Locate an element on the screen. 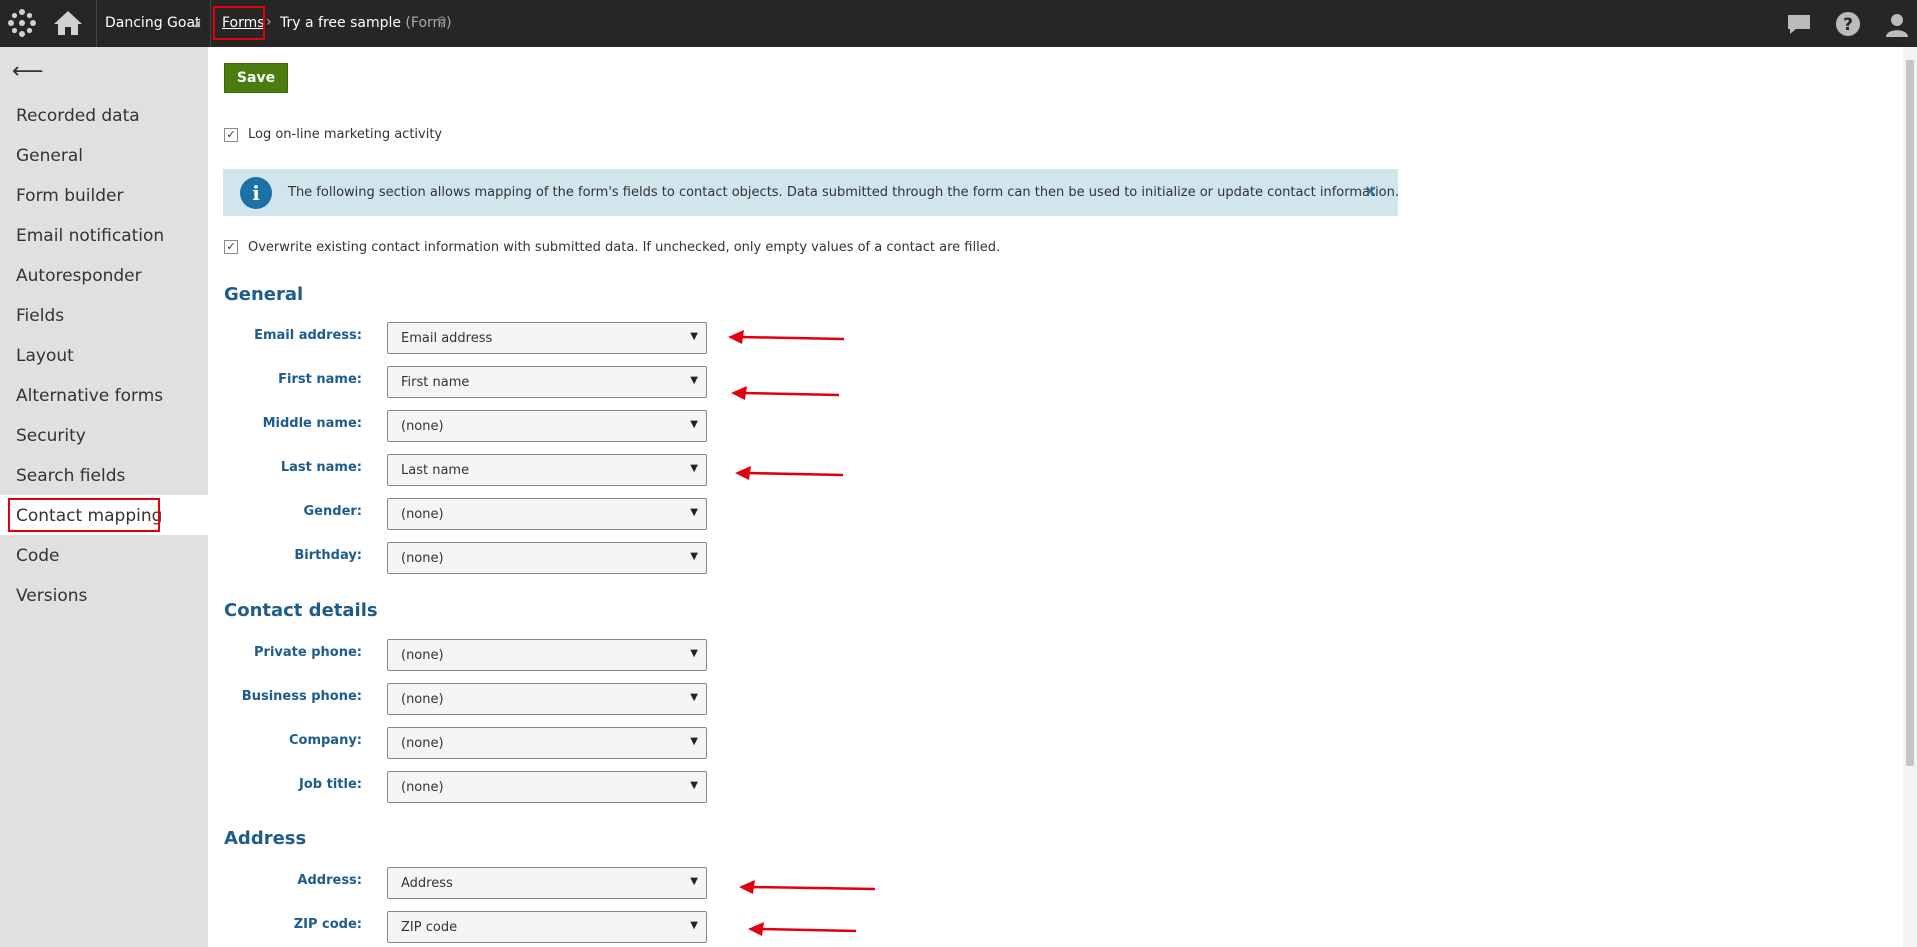 The image size is (1917, 947). birthday-select: (none) ▼ is located at coordinates (547, 558).